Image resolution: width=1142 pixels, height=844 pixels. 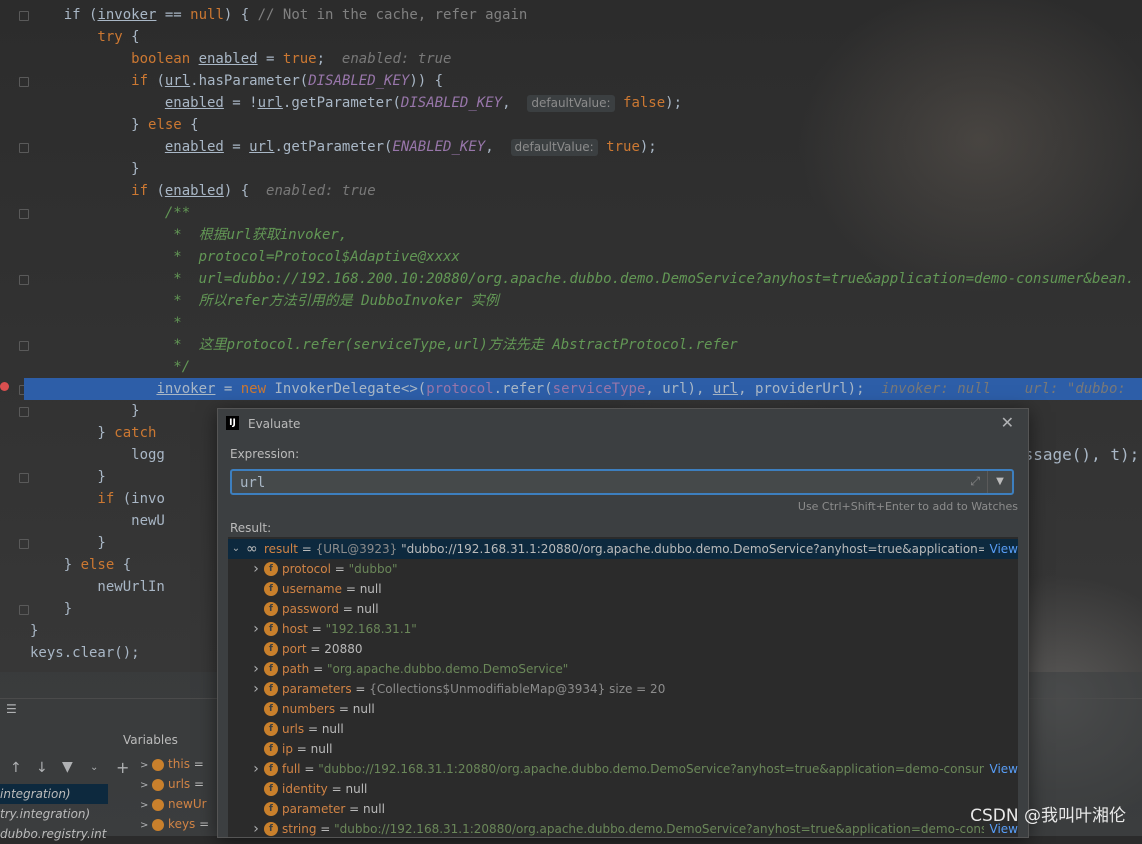 What do you see at coordinates (67, 767) in the screenshot?
I see `filter-icon: ▼` at bounding box center [67, 767].